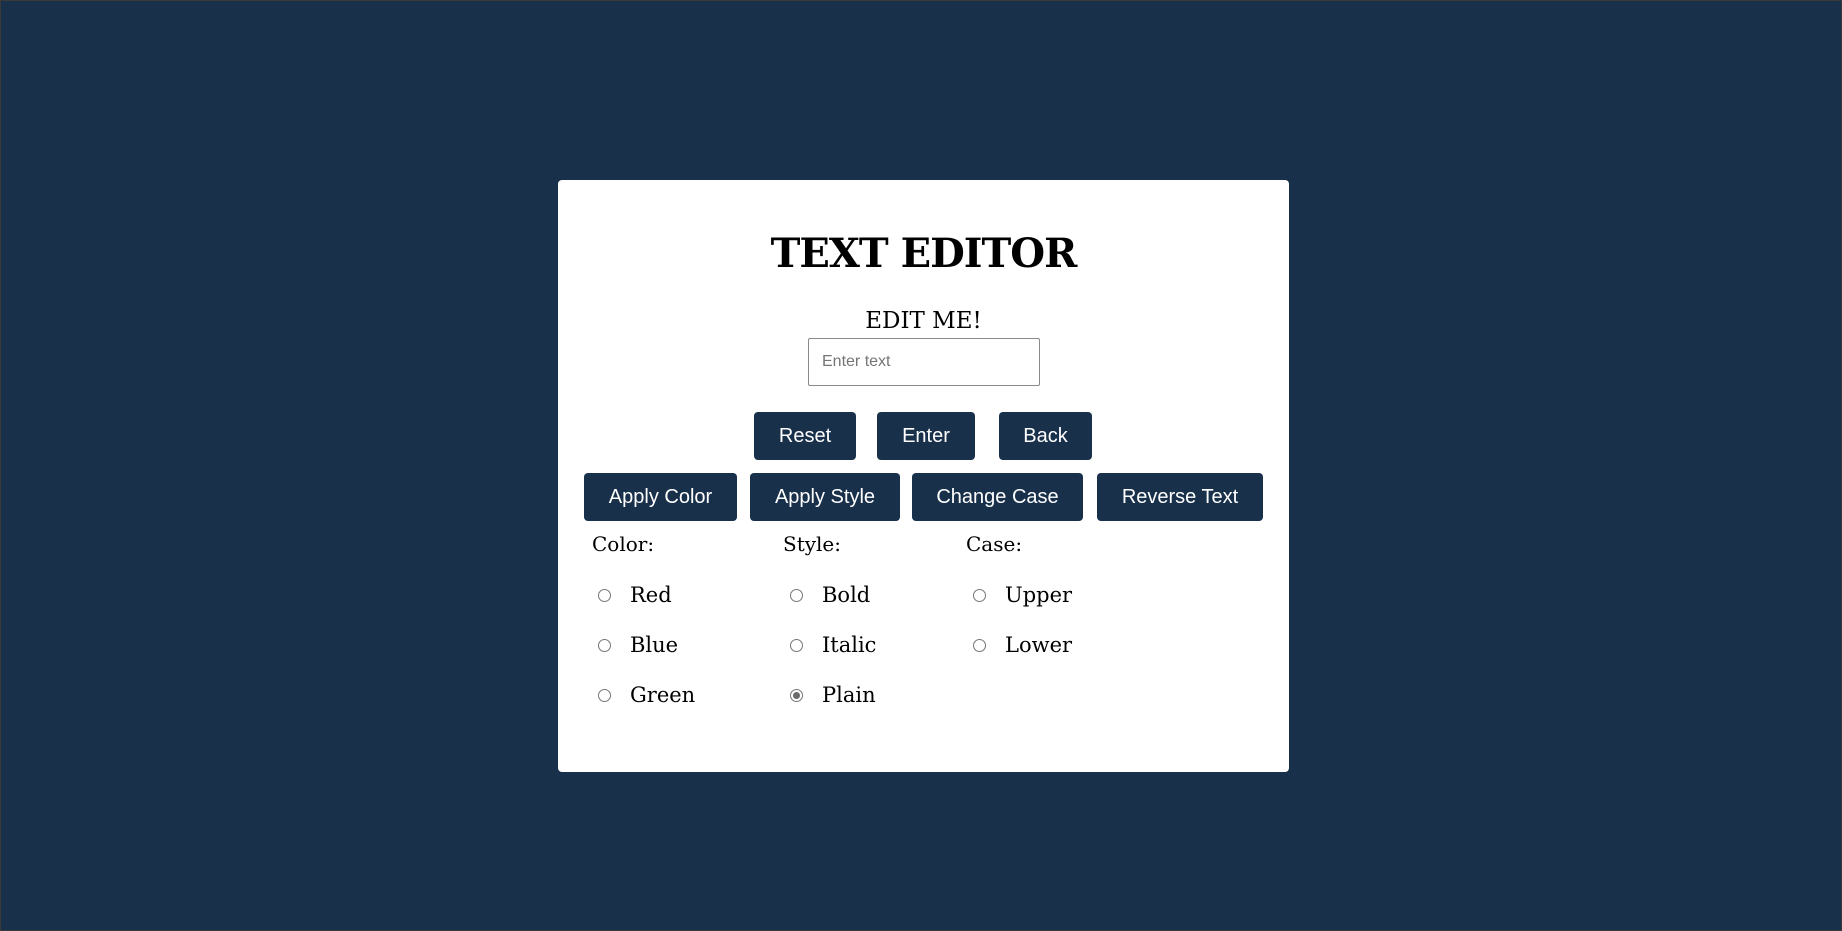  What do you see at coordinates (923, 321) in the screenshot?
I see `display-text: EDIT ME!` at bounding box center [923, 321].